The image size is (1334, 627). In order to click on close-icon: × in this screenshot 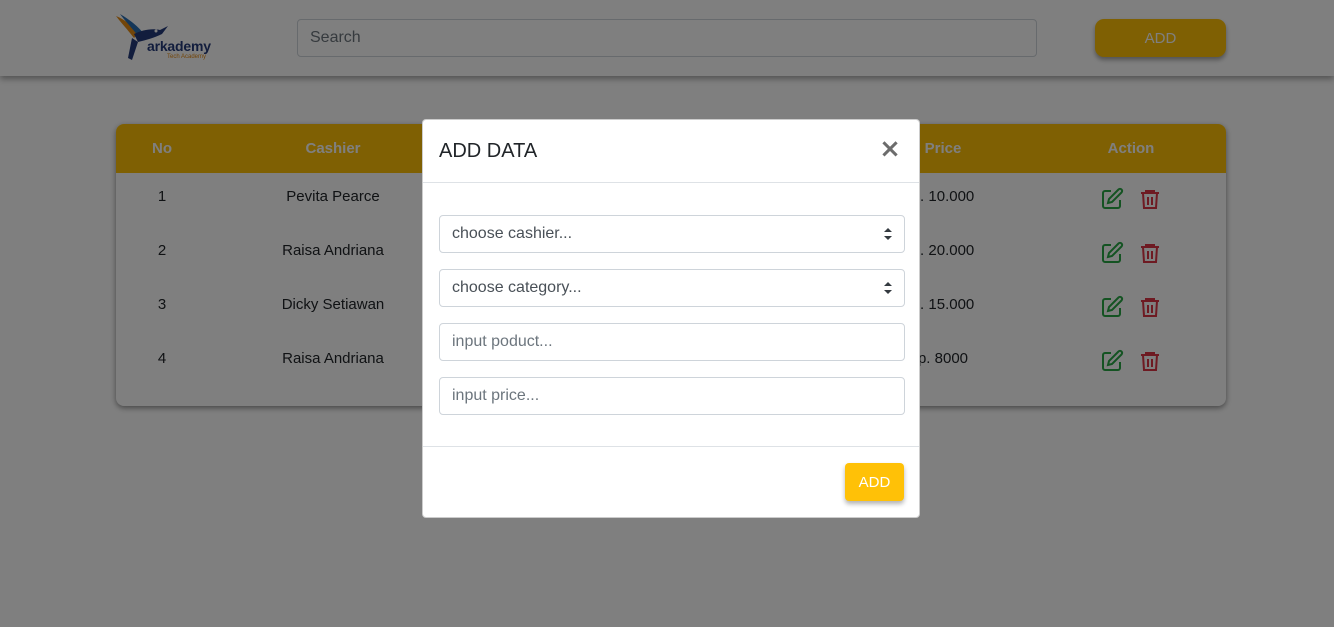, I will do `click(890, 149)`.